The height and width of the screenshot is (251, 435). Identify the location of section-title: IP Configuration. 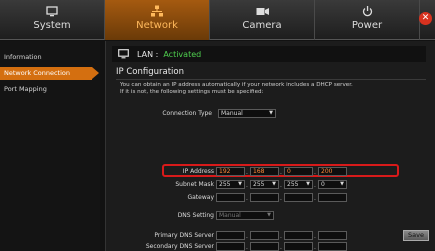
(271, 73).